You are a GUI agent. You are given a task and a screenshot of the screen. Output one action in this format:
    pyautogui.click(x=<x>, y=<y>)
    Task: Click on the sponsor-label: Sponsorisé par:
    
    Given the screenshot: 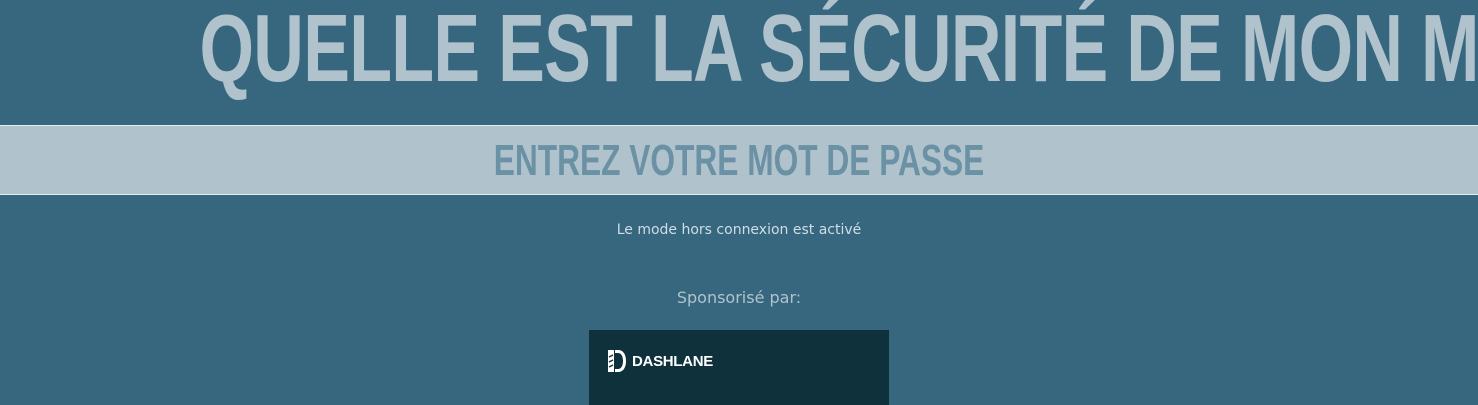 What is the action you would take?
    pyautogui.click(x=739, y=297)
    